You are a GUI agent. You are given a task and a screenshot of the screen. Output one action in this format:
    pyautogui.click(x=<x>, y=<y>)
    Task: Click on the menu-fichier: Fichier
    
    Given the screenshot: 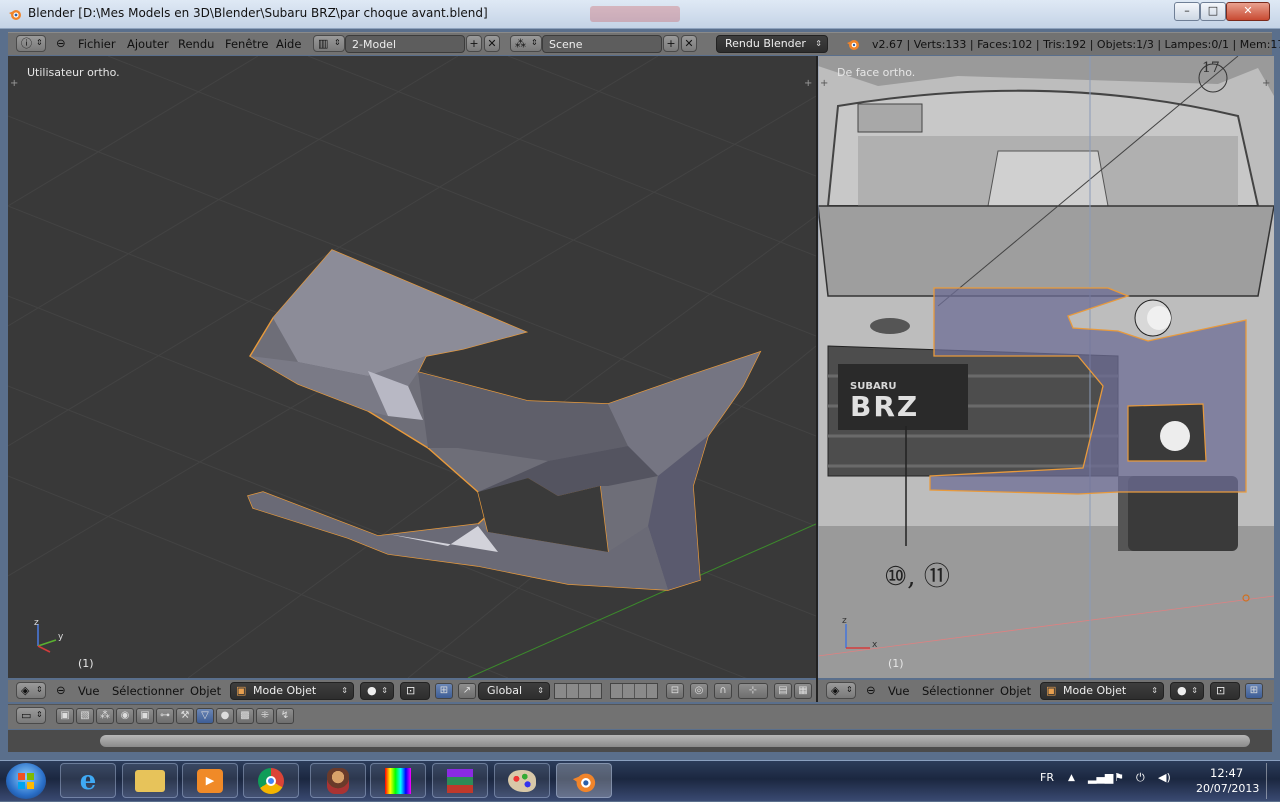 What is the action you would take?
    pyautogui.click(x=97, y=44)
    